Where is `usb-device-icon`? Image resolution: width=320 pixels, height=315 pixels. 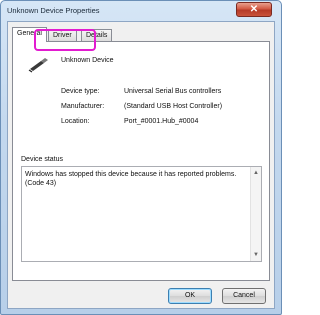 usb-device-icon is located at coordinates (38, 65).